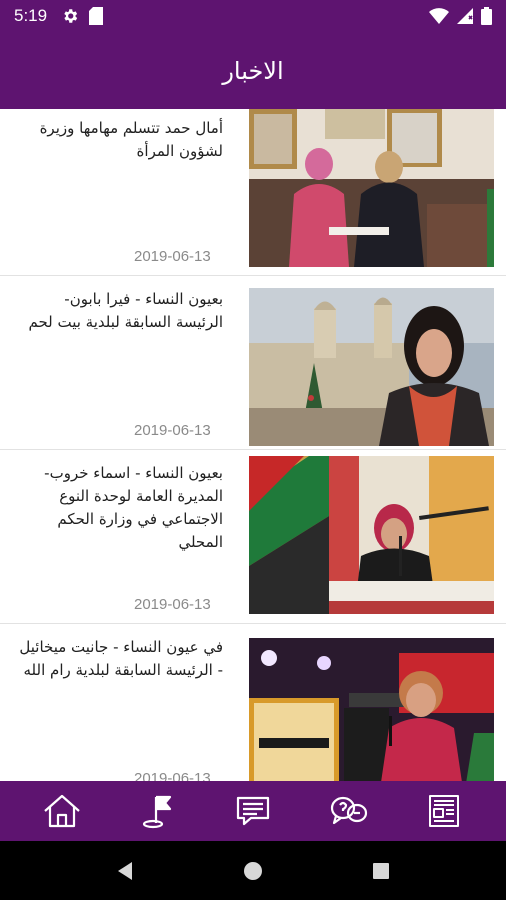 This screenshot has height=900, width=506. Describe the element at coordinates (465, 16) in the screenshot. I see `signal-icon` at that location.